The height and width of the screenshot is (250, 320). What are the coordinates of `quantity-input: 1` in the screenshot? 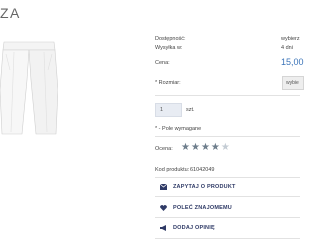 It's located at (168, 110).